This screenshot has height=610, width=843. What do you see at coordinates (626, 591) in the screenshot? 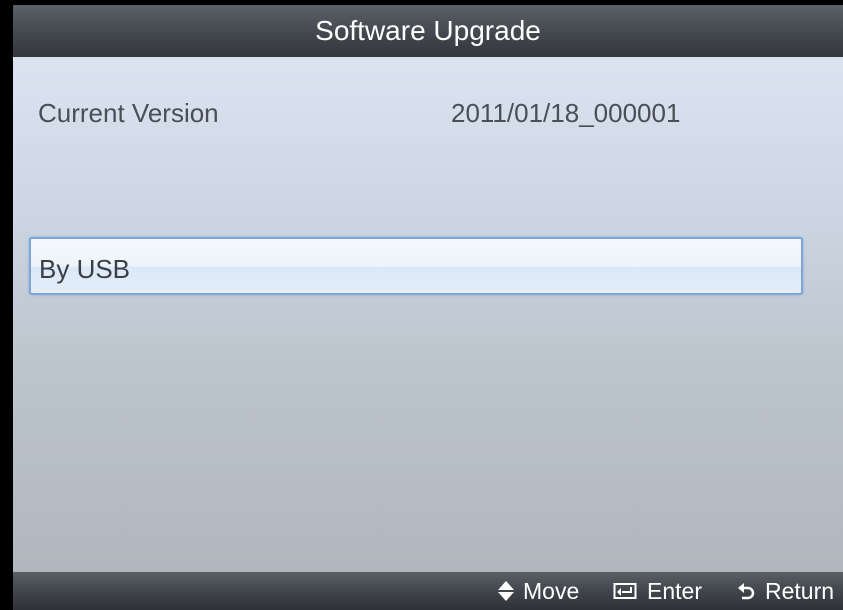
I see `enter-icon` at bounding box center [626, 591].